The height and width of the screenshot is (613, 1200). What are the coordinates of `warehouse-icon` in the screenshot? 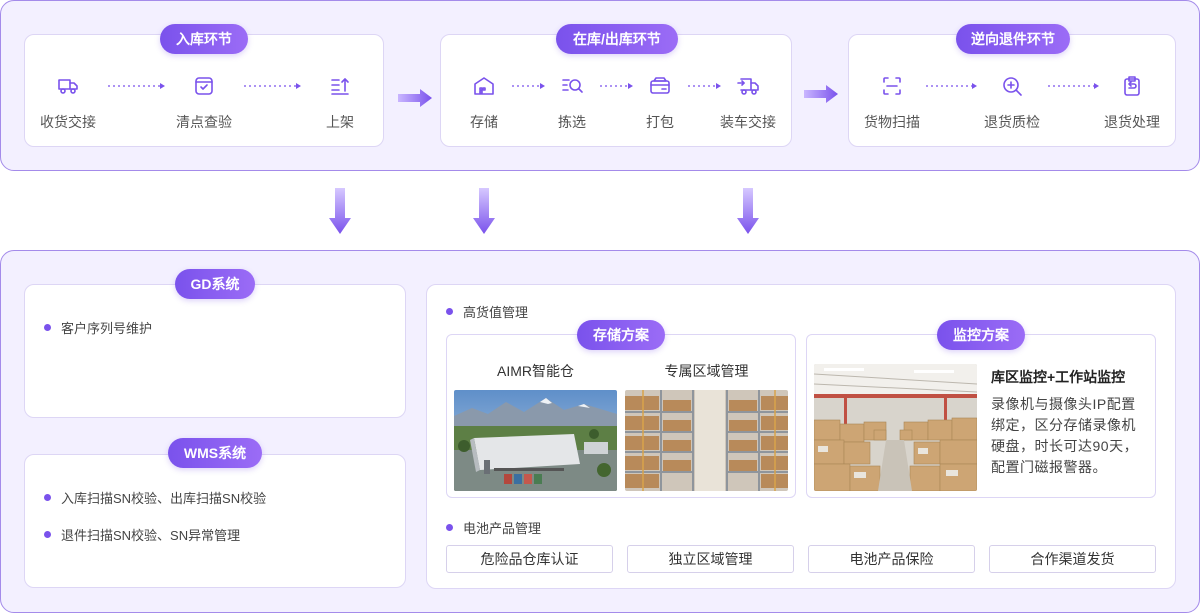 It's located at (484, 86).